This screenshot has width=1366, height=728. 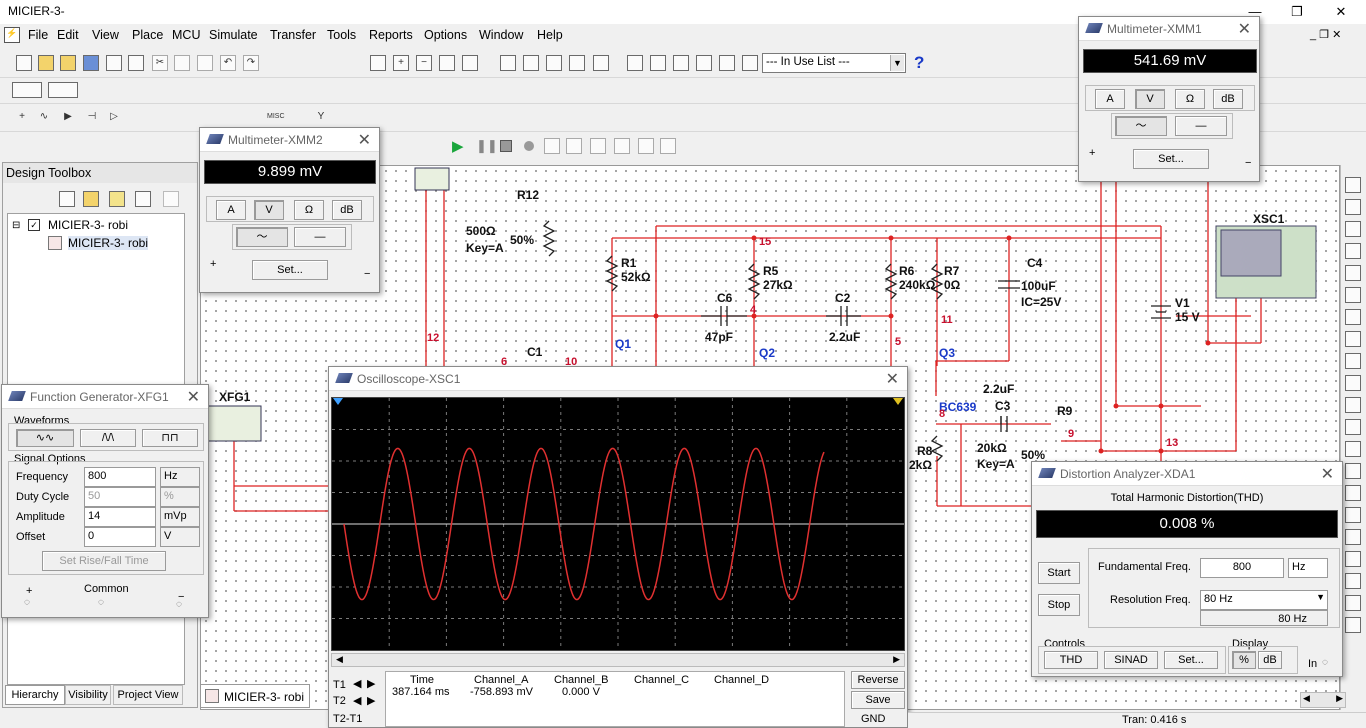 What do you see at coordinates (552, 146) in the screenshot?
I see `step-icon` at bounding box center [552, 146].